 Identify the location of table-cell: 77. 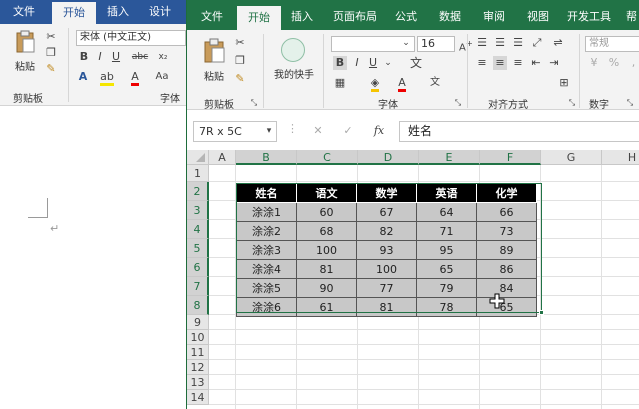
(386, 288).